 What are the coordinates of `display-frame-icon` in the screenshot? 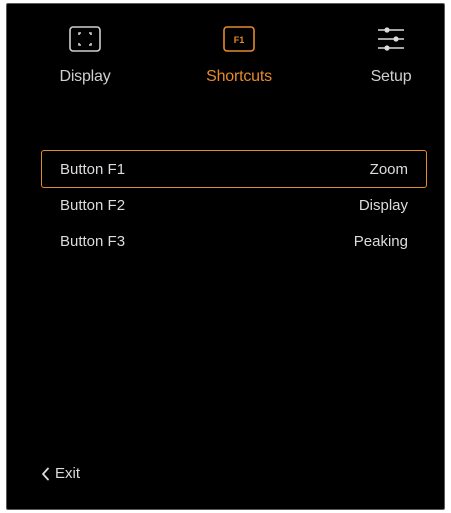 It's located at (85, 39).